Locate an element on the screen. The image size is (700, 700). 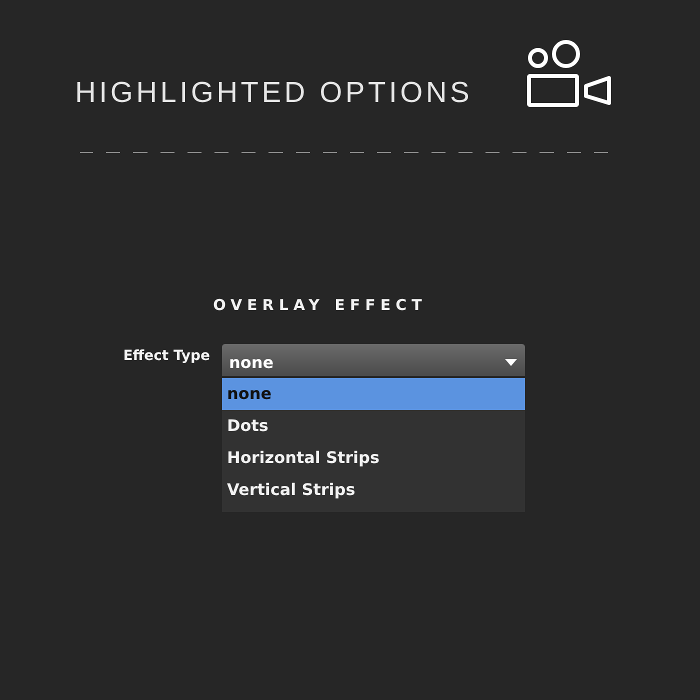
caret-icon is located at coordinates (511, 362).